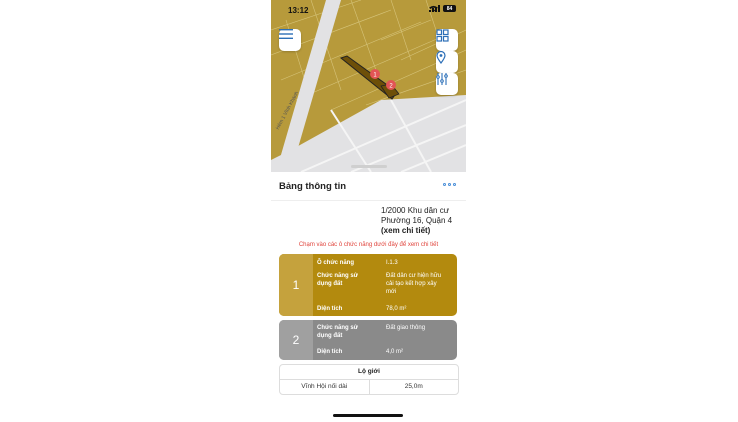 The image size is (738, 422). Describe the element at coordinates (369, 372) in the screenshot. I see `lo-gioi-header: Lộ giới` at that location.